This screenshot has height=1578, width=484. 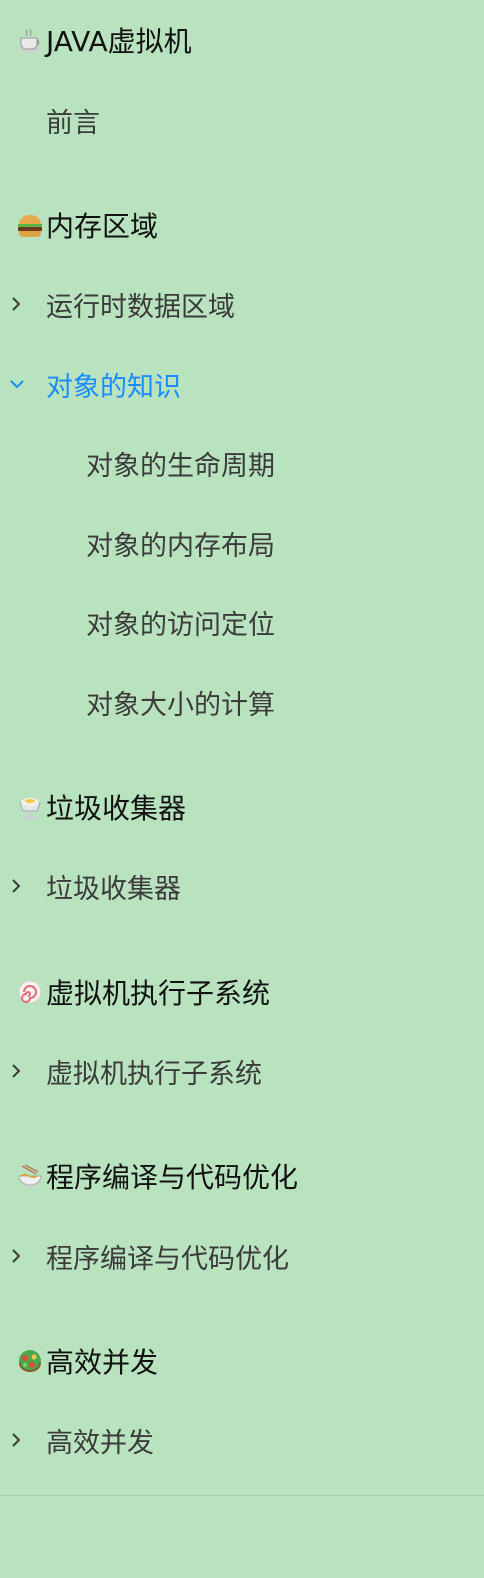 I want to click on section-title-label: 程序编译与代码优化, so click(x=172, y=1177).